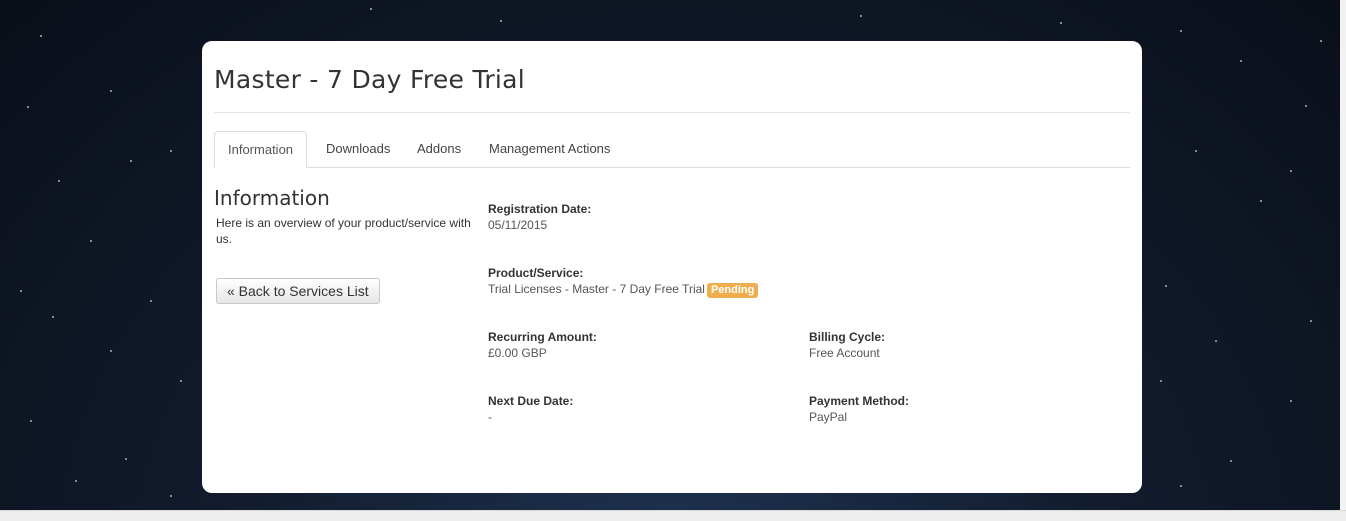 The image size is (1346, 521). I want to click on registration-date-label: Registration Date:, so click(540, 209).